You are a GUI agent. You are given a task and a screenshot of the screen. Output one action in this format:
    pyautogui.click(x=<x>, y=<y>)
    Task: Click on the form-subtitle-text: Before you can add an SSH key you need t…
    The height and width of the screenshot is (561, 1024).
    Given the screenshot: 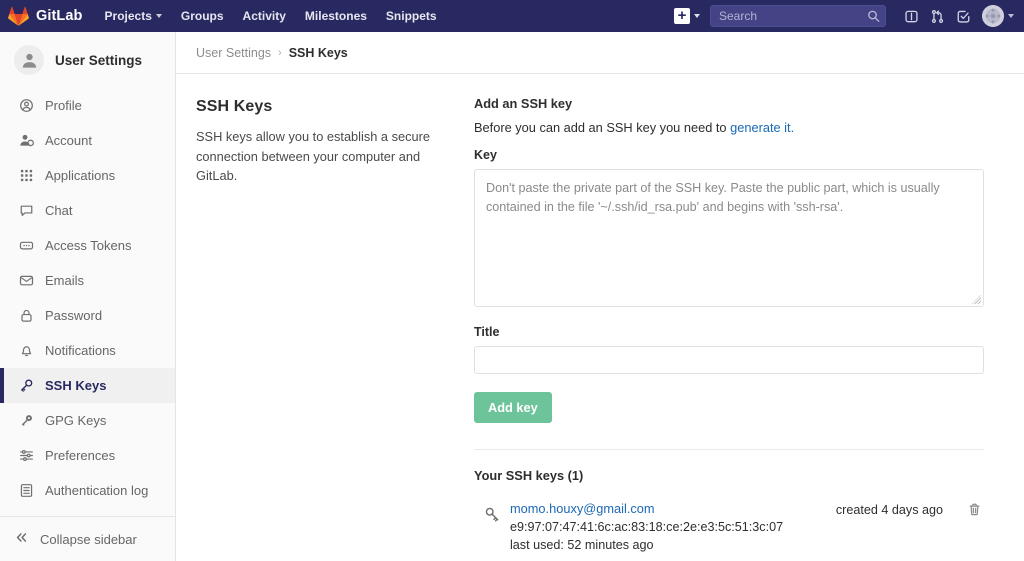 What is the action you would take?
    pyautogui.click(x=602, y=127)
    